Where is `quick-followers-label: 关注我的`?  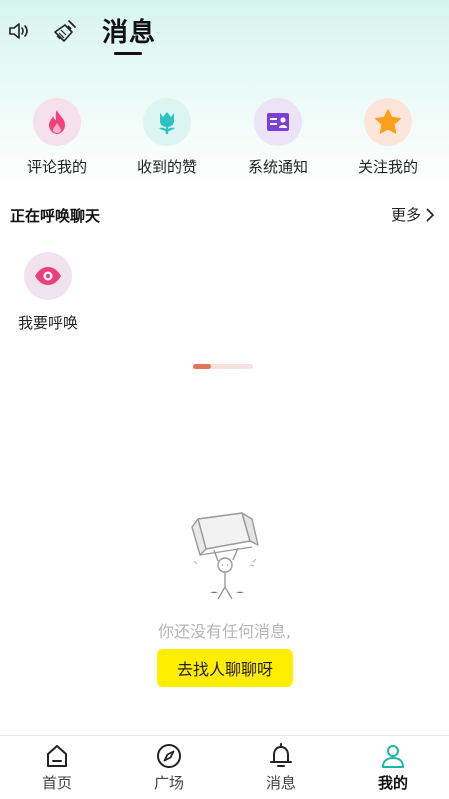
quick-followers-label: 关注我的 is located at coordinates (387, 167).